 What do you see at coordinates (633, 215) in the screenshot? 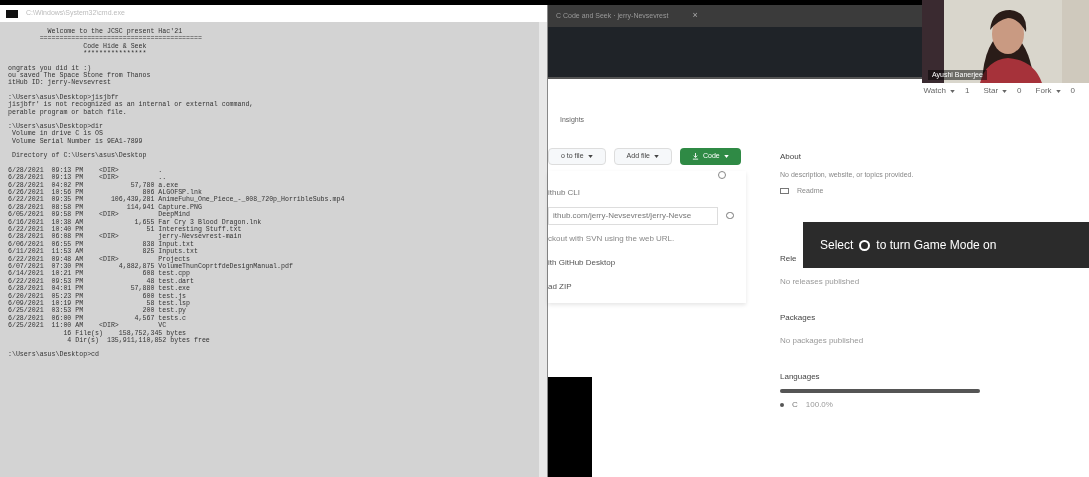
I see `clone-url-field: ithub.com/jerry-Nevsevrest/jerry-Nevse` at bounding box center [633, 215].